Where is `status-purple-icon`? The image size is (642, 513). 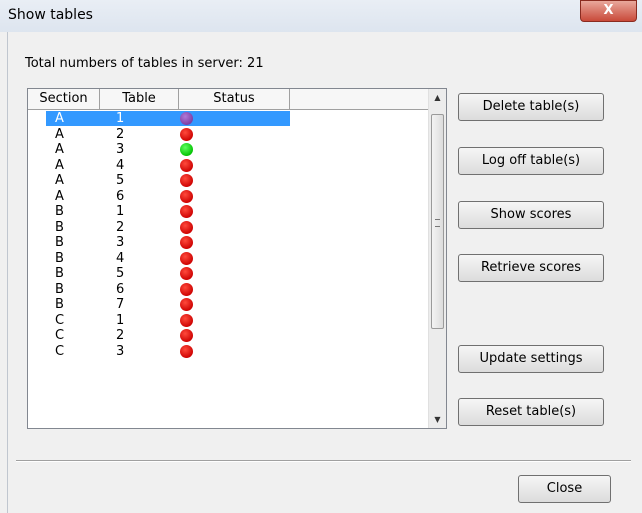 status-purple-icon is located at coordinates (186, 118).